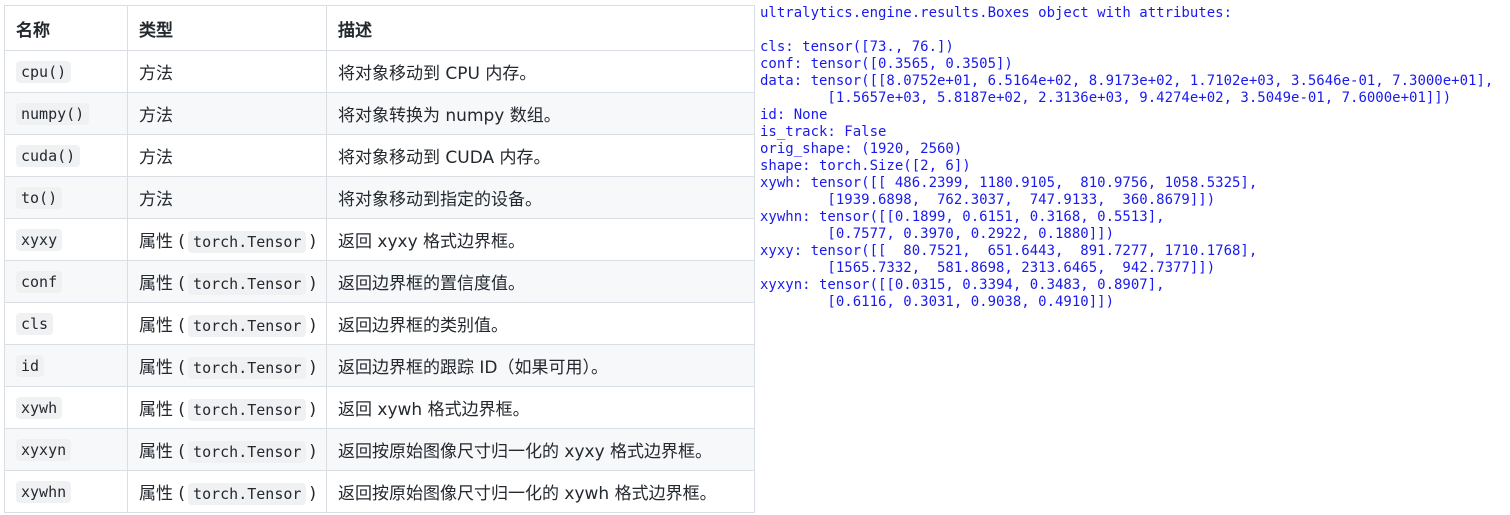 Image resolution: width=1510 pixels, height=515 pixels. Describe the element at coordinates (39, 281) in the screenshot. I see `member-name-code: conf` at that location.